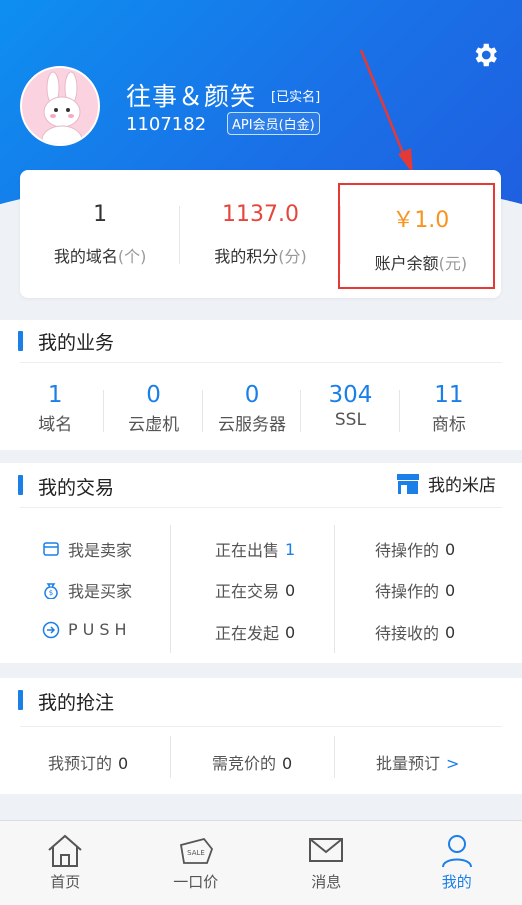 The height and width of the screenshot is (905, 522). I want to click on vip-badge: API会员(白金), so click(273, 123).